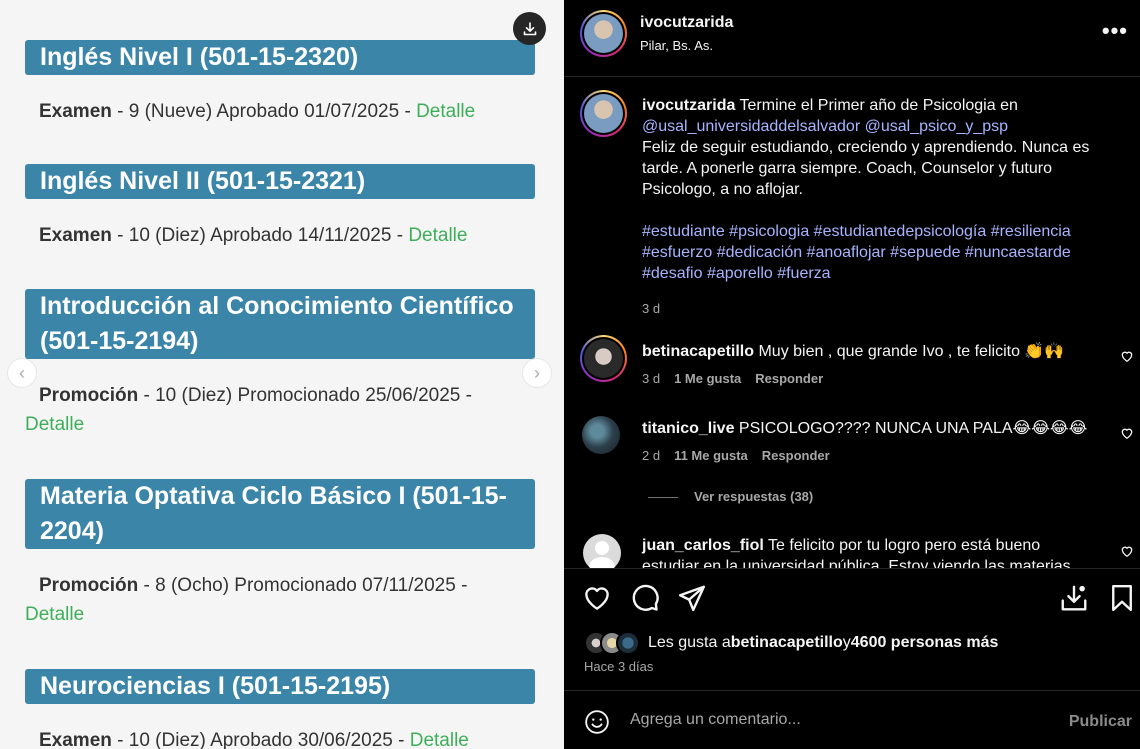 Image resolution: width=1140 pixels, height=749 pixels. What do you see at coordinates (911, 428) in the screenshot?
I see `comment-body: PSICOLOGO???? NUNCA UNA PALA😂😂😂😂` at bounding box center [911, 428].